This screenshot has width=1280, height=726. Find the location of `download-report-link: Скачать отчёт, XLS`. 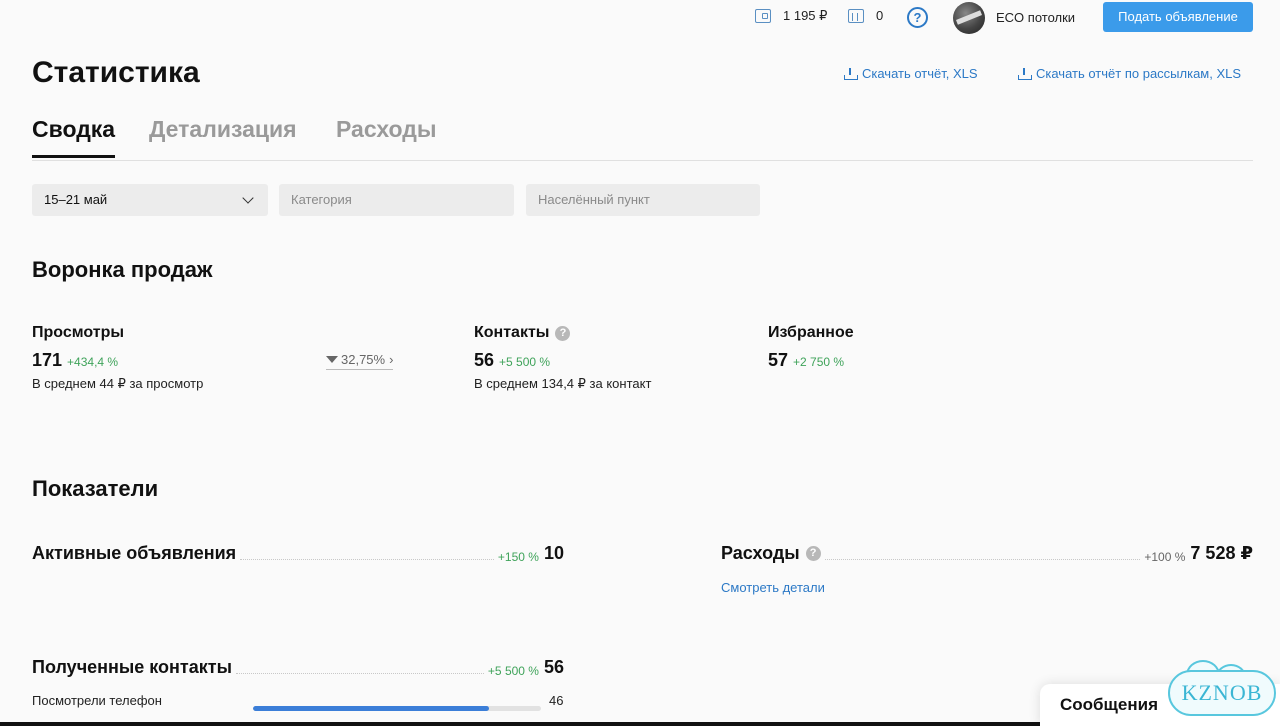

download-report-link: Скачать отчёт, XLS is located at coordinates (911, 73).